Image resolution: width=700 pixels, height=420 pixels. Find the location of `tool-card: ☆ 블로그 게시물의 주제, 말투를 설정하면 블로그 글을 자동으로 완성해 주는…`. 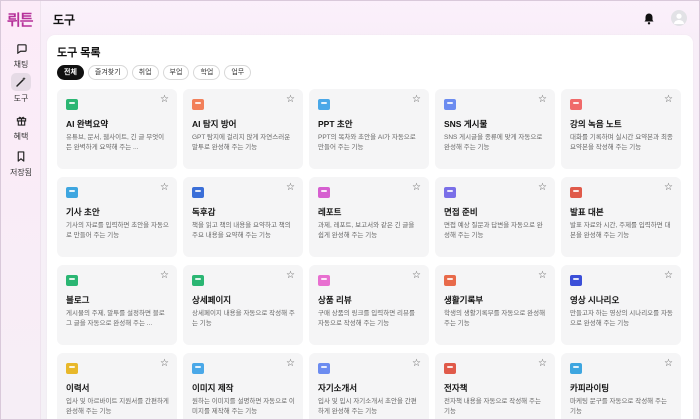

tool-card: ☆ 블로그 게시물의 주제, 말투를 설정하면 블로그 글을 자동으로 완성해 주는… is located at coordinates (117, 305).